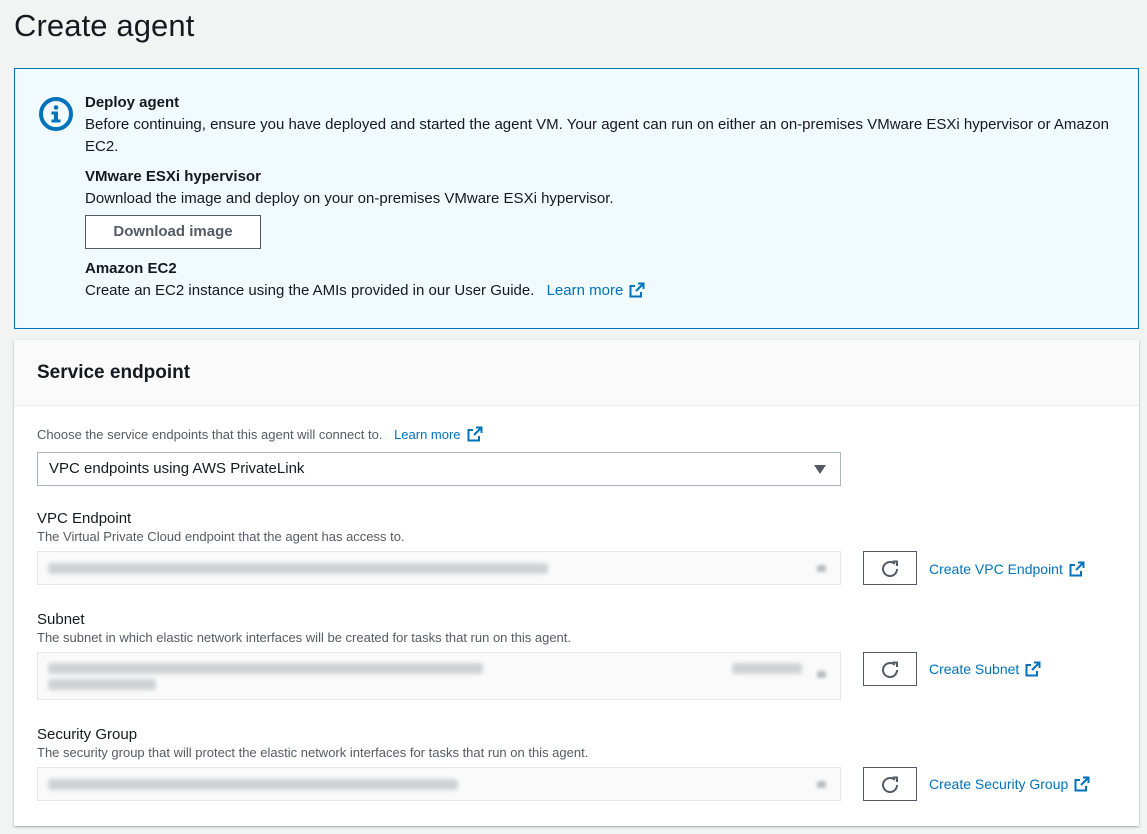 Image resolution: width=1147 pixels, height=834 pixels. What do you see at coordinates (87, 734) in the screenshot?
I see `security-group-label: Security Group` at bounding box center [87, 734].